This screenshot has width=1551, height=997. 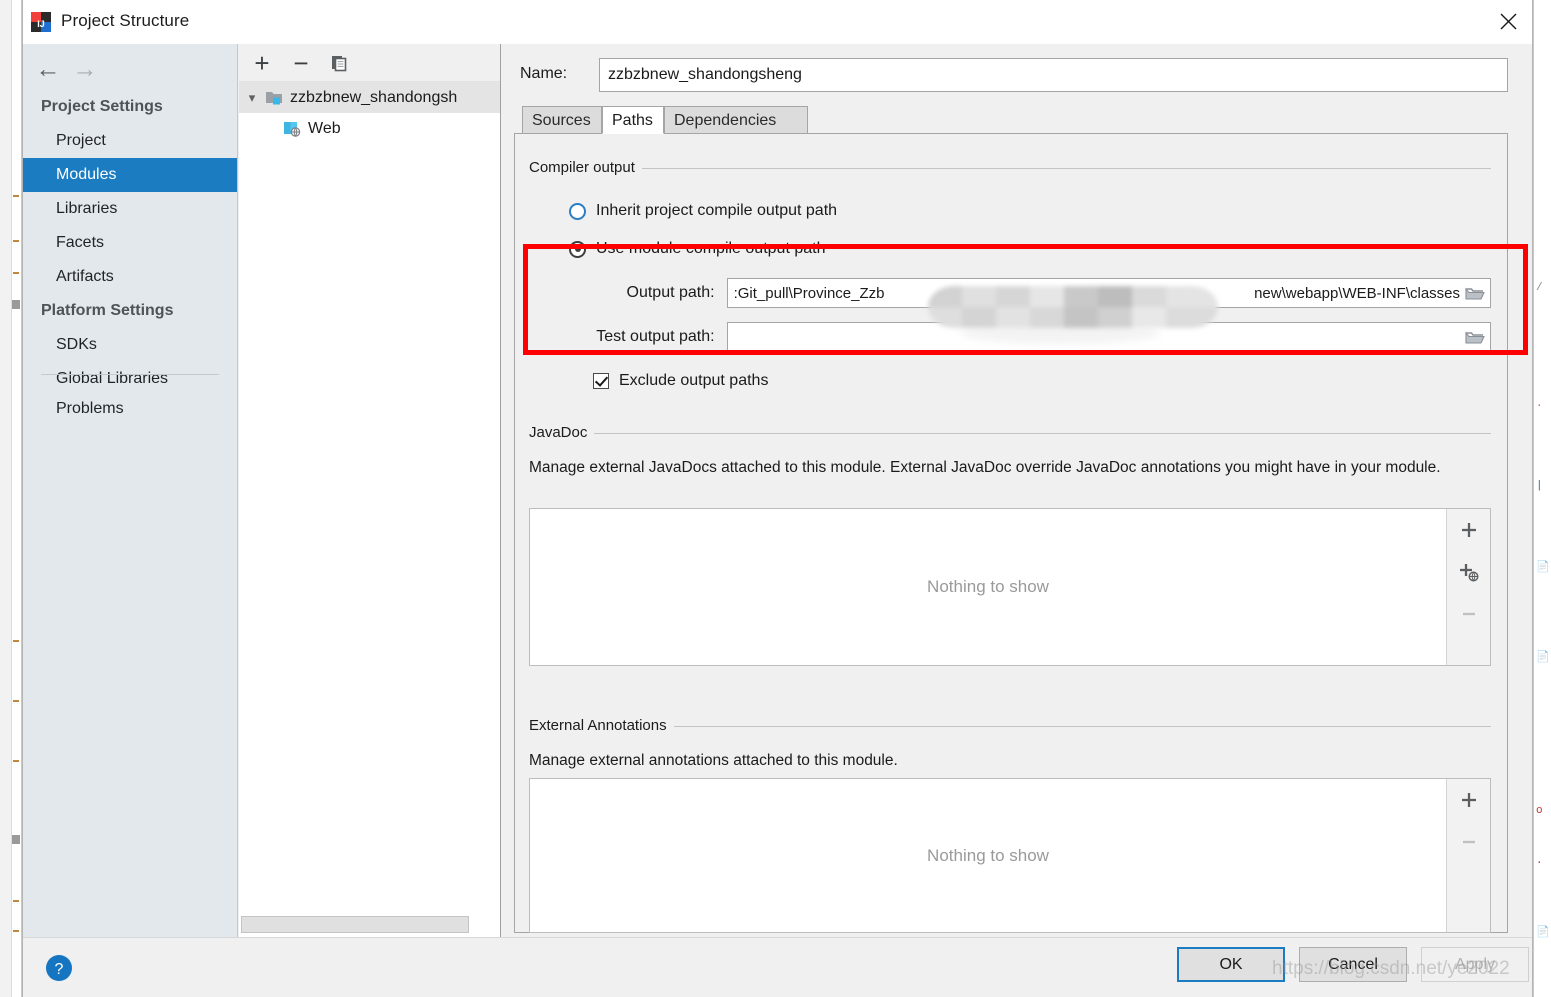 What do you see at coordinates (777, 22) in the screenshot?
I see `dialog-titlebar: IJ Project Structure` at bounding box center [777, 22].